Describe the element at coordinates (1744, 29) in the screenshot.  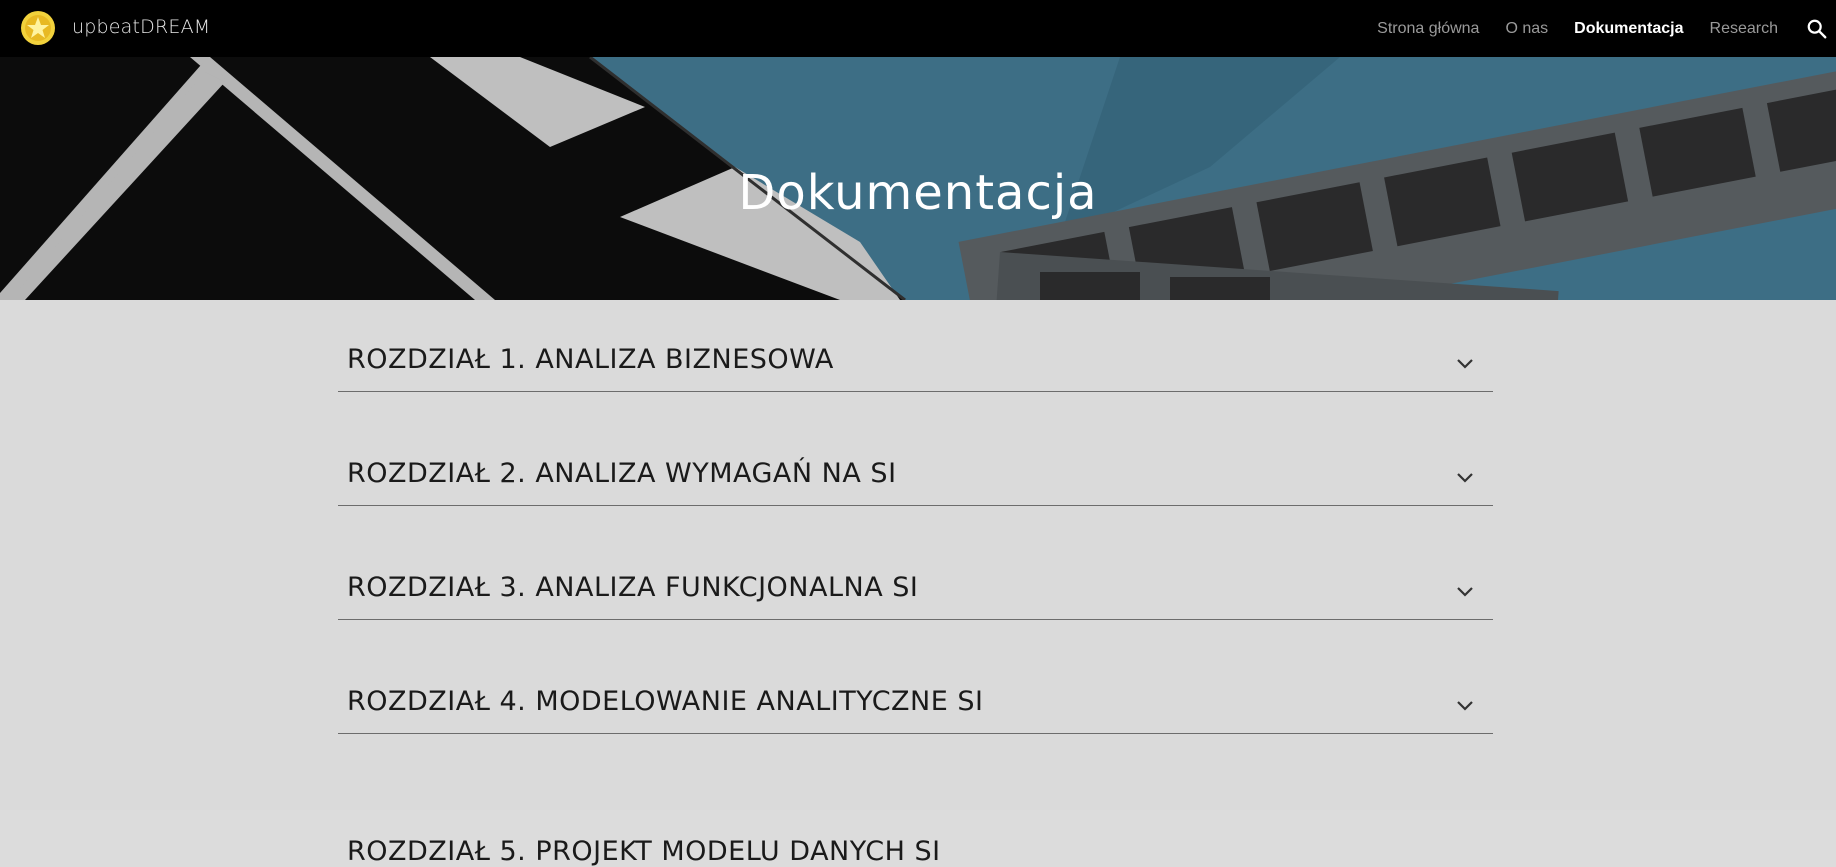
I see `nav-research: Research` at that location.